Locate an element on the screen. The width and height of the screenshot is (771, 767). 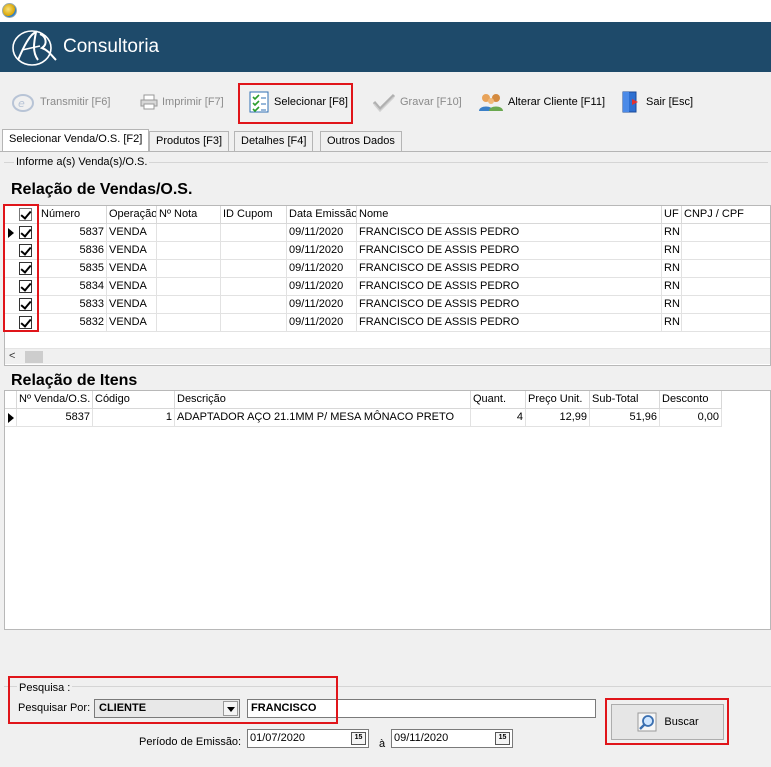
magnifier-icon is located at coordinates (647, 722).